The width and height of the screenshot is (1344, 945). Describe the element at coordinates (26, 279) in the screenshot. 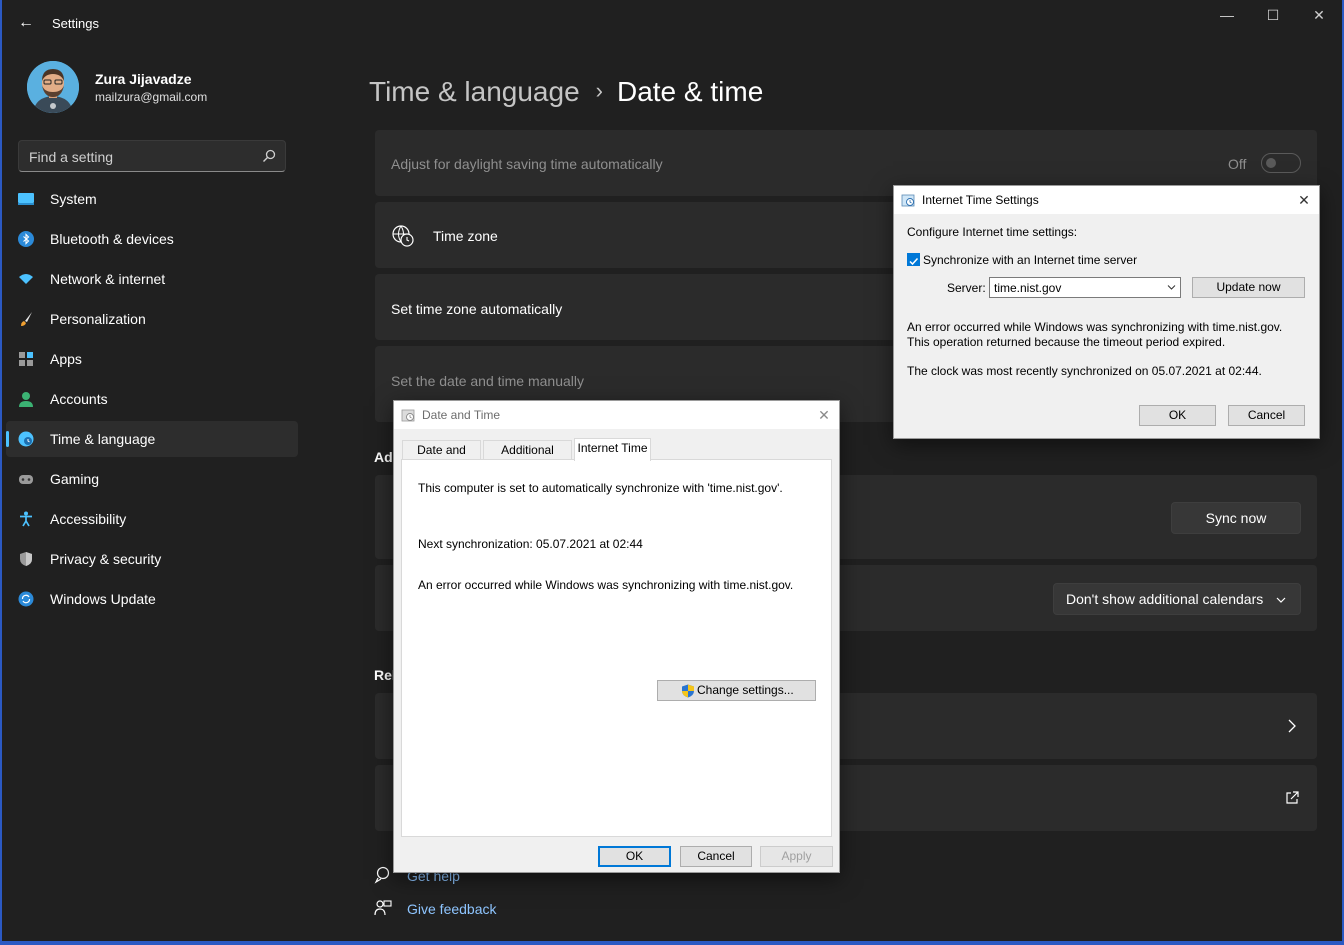

I see `wifi-icon` at that location.